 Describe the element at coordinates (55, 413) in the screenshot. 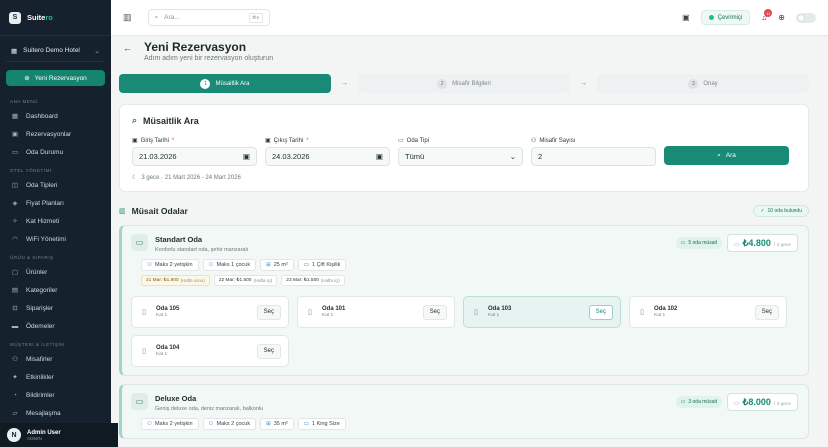

I see `sidebar-item-mesajla-ma: ▱ Mesajlaşma` at that location.